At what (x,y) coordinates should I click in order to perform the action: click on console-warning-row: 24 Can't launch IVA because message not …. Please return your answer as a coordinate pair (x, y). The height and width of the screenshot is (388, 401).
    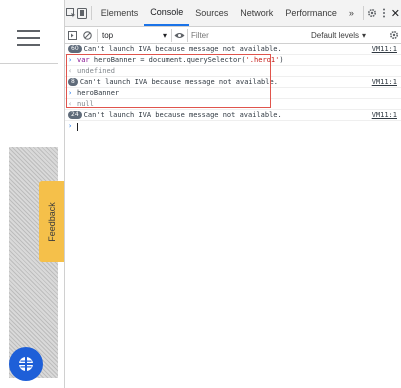
    Looking at the image, I should click on (233, 115).